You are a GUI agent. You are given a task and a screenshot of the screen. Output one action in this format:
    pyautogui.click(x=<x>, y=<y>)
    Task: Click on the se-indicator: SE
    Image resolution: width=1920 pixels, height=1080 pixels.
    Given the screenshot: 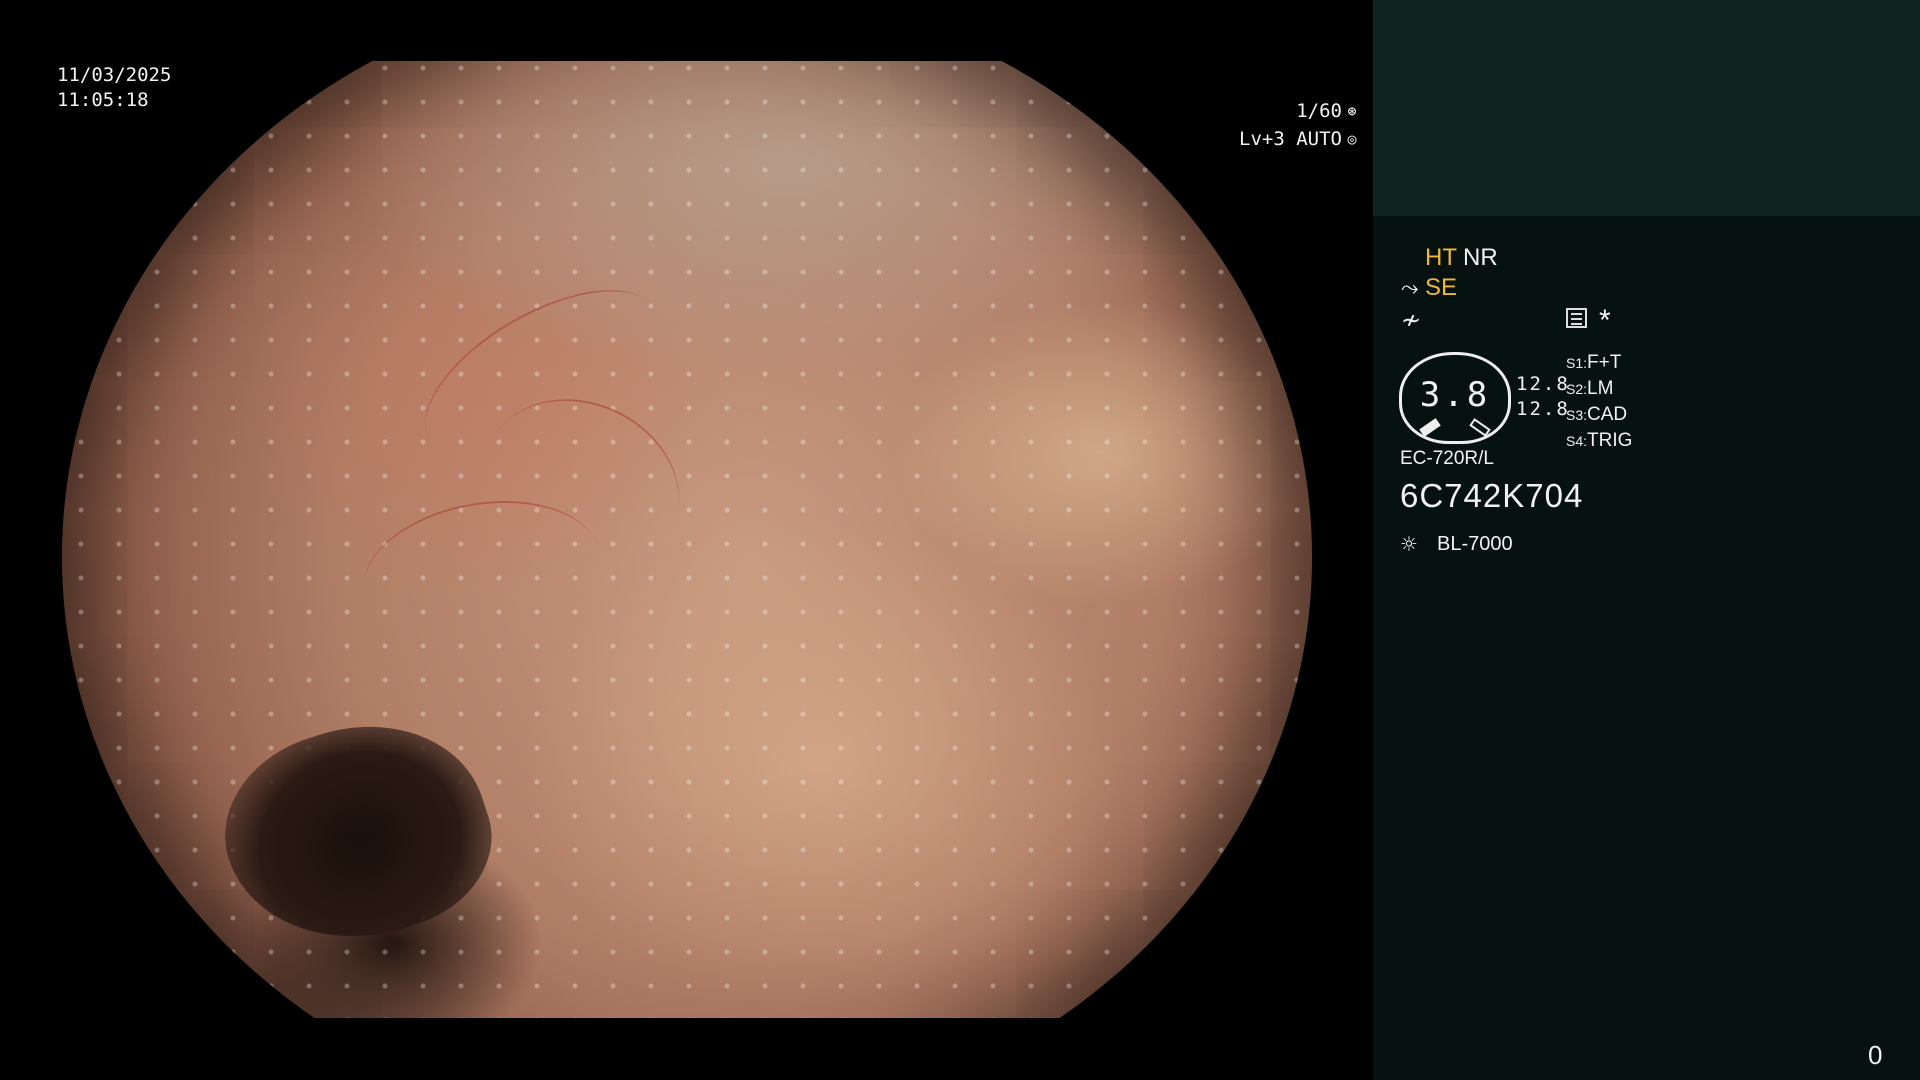 What is the action you would take?
    pyautogui.click(x=1441, y=287)
    